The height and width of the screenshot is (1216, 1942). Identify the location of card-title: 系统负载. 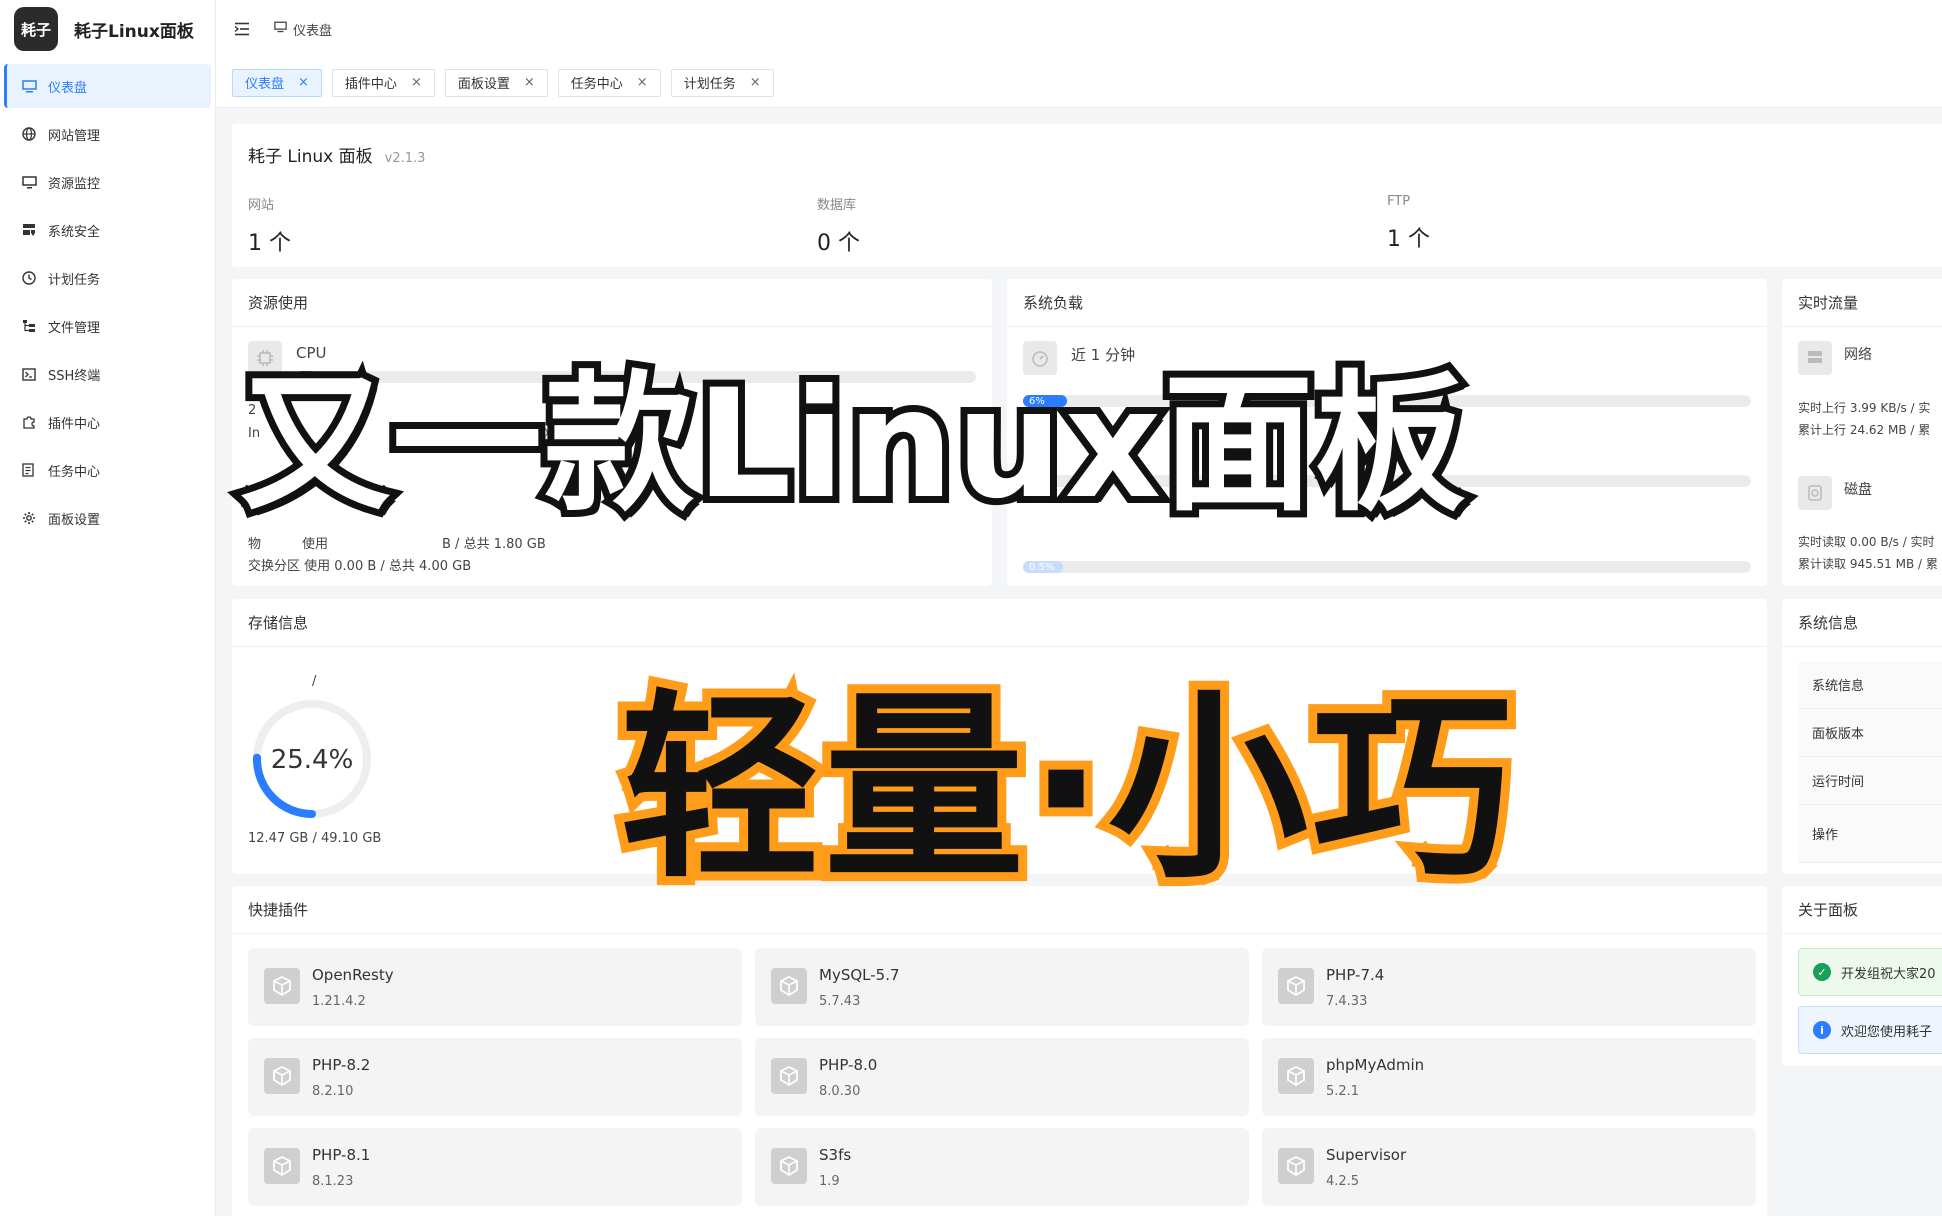
(1387, 303).